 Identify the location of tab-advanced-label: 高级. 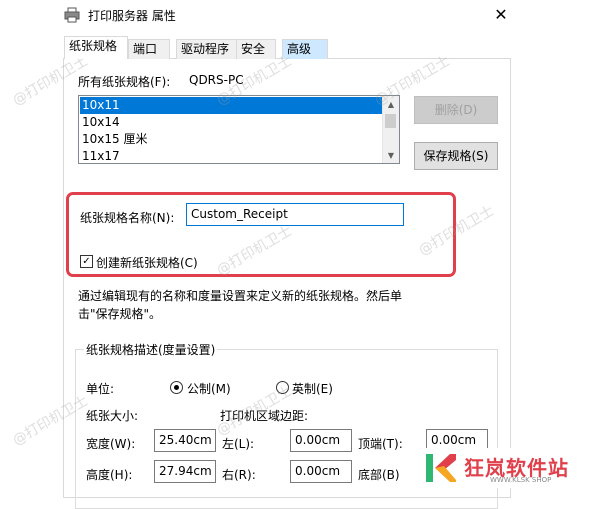
(299, 49).